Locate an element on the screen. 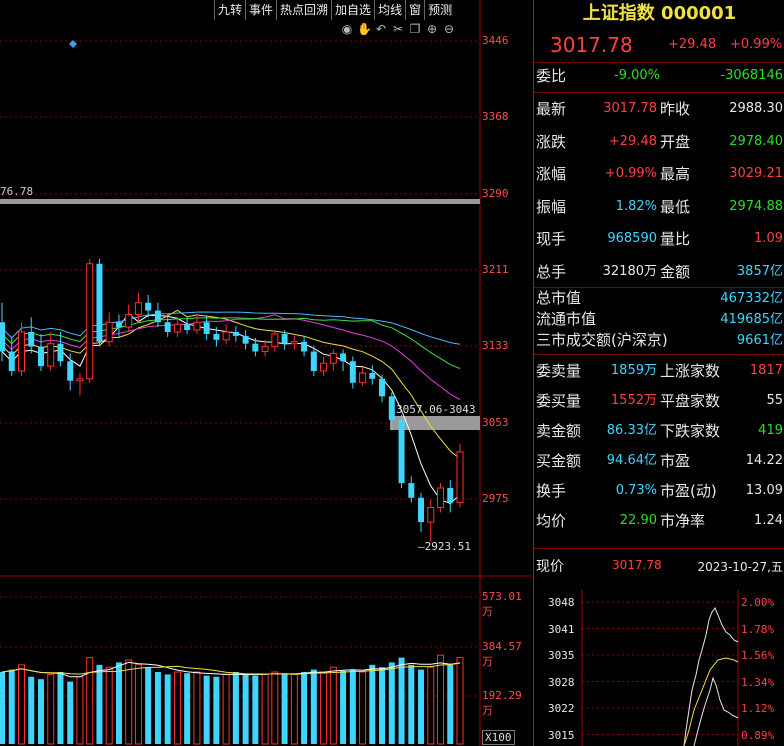  undo-icon: ↶ is located at coordinates (381, 29).